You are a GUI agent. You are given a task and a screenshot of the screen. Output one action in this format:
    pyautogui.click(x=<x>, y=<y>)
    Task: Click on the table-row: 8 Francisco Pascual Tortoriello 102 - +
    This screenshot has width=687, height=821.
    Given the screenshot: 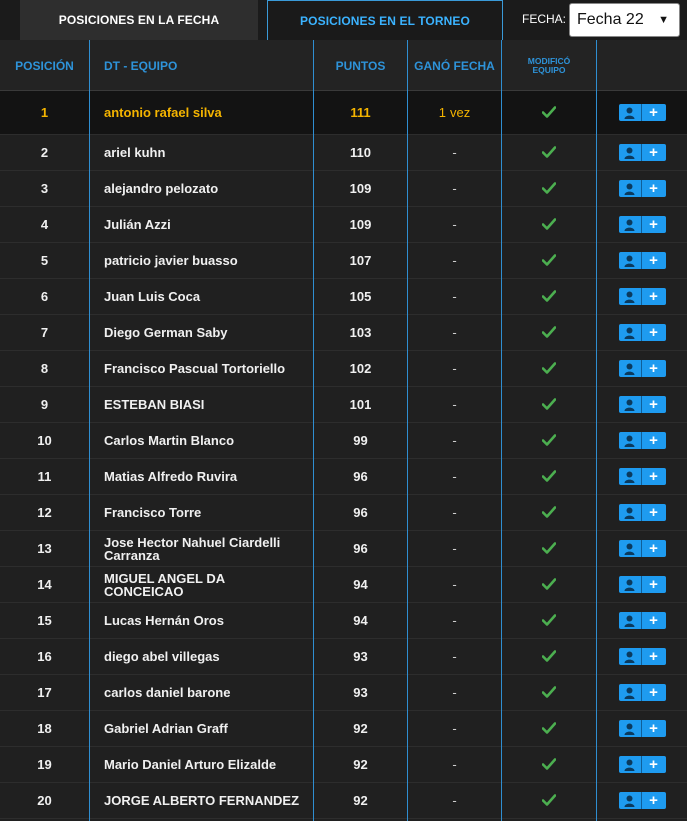 What is the action you would take?
    pyautogui.click(x=343, y=369)
    